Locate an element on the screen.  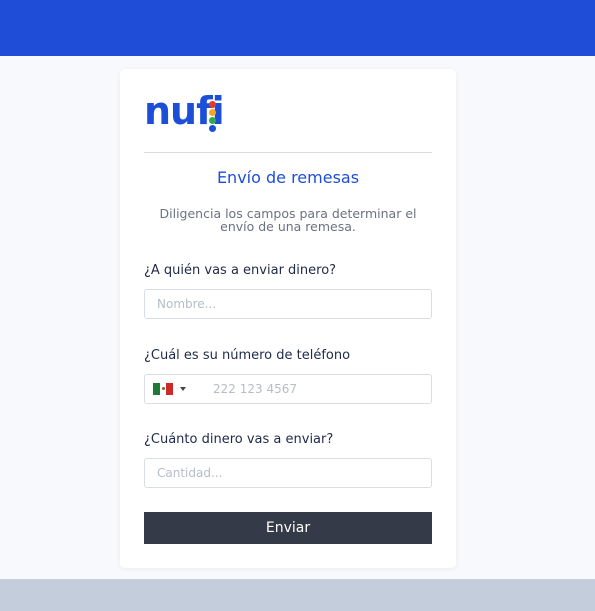
logo-dots is located at coordinates (213, 116).